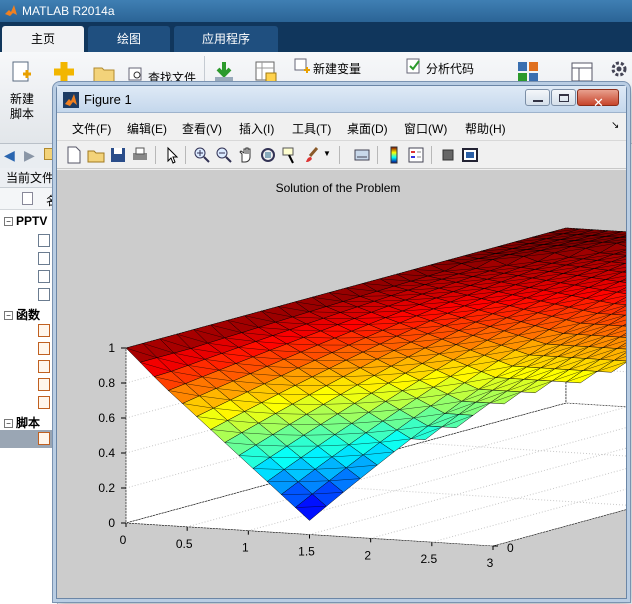  What do you see at coordinates (29, 407) in the screenshot?
I see `file-list: − PPTV − 函数 − 脚本` at bounding box center [29, 407].